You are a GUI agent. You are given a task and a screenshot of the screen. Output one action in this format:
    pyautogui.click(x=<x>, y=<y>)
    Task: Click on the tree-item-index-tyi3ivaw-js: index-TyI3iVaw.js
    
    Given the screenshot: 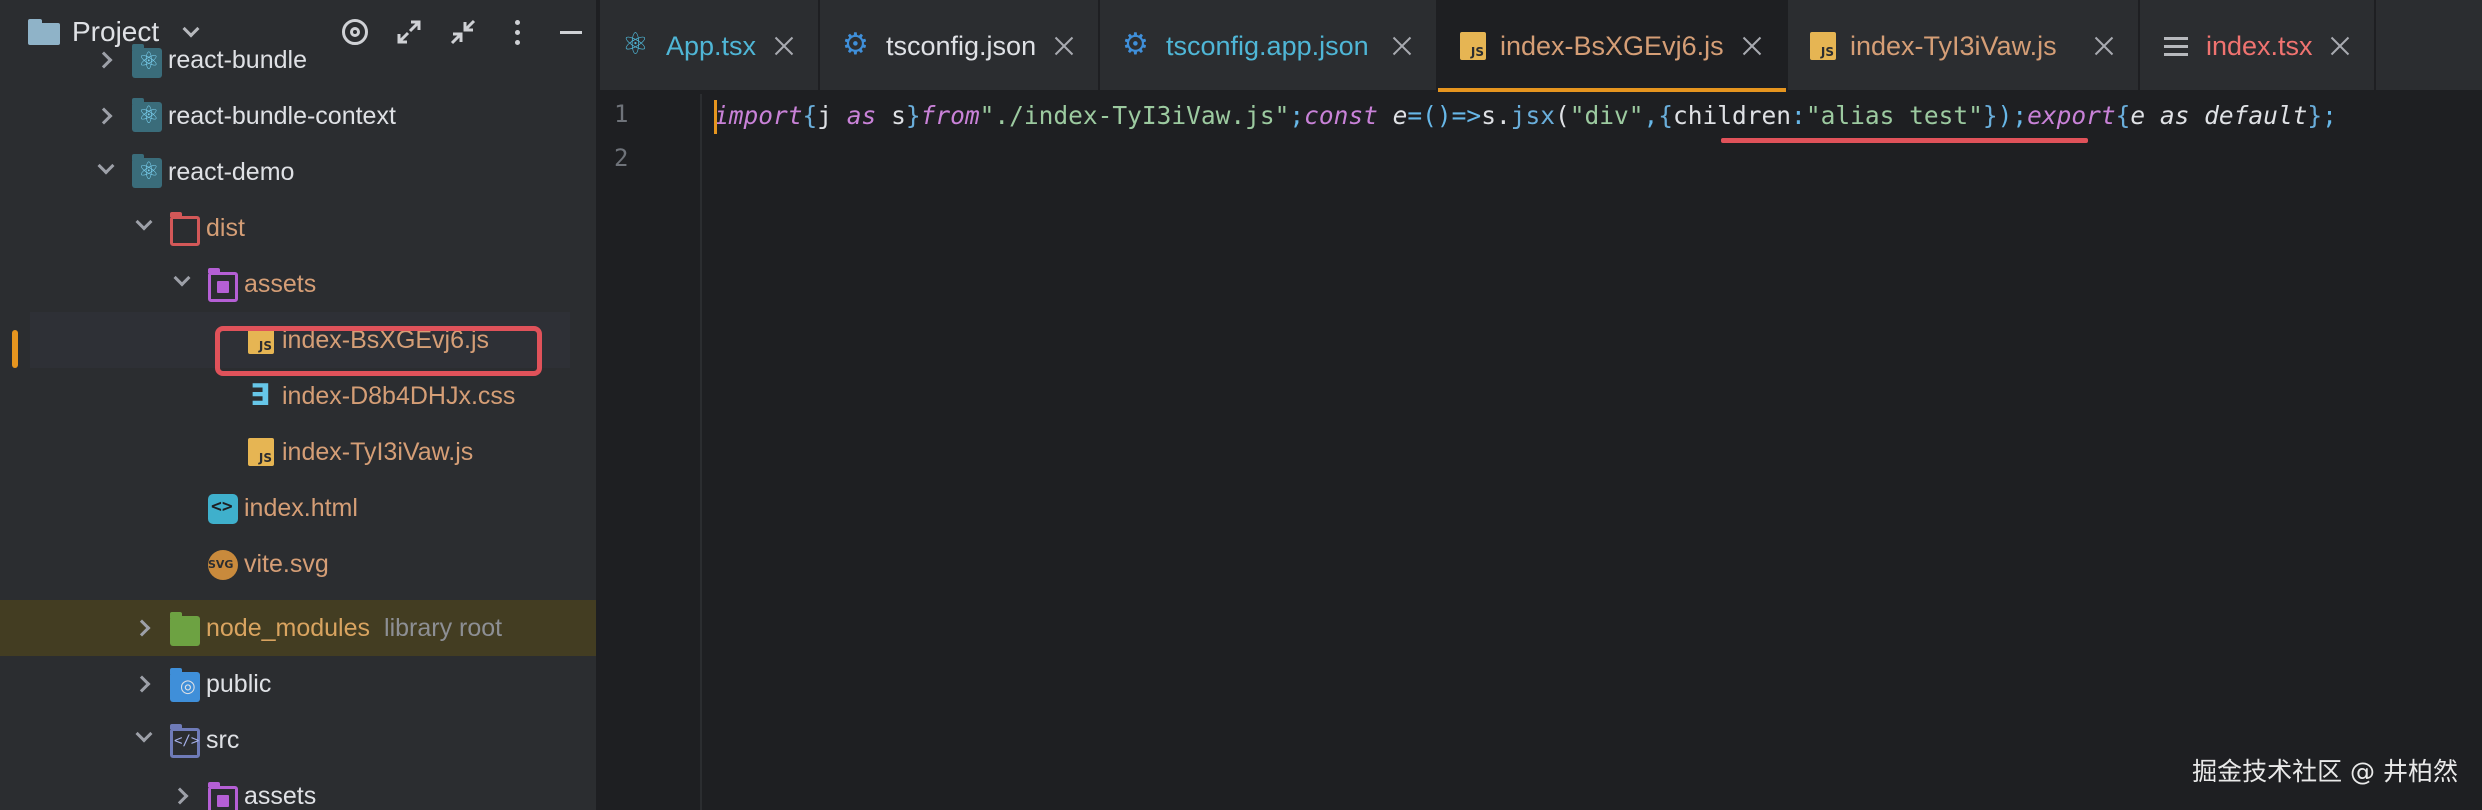 What is the action you would take?
    pyautogui.click(x=298, y=452)
    